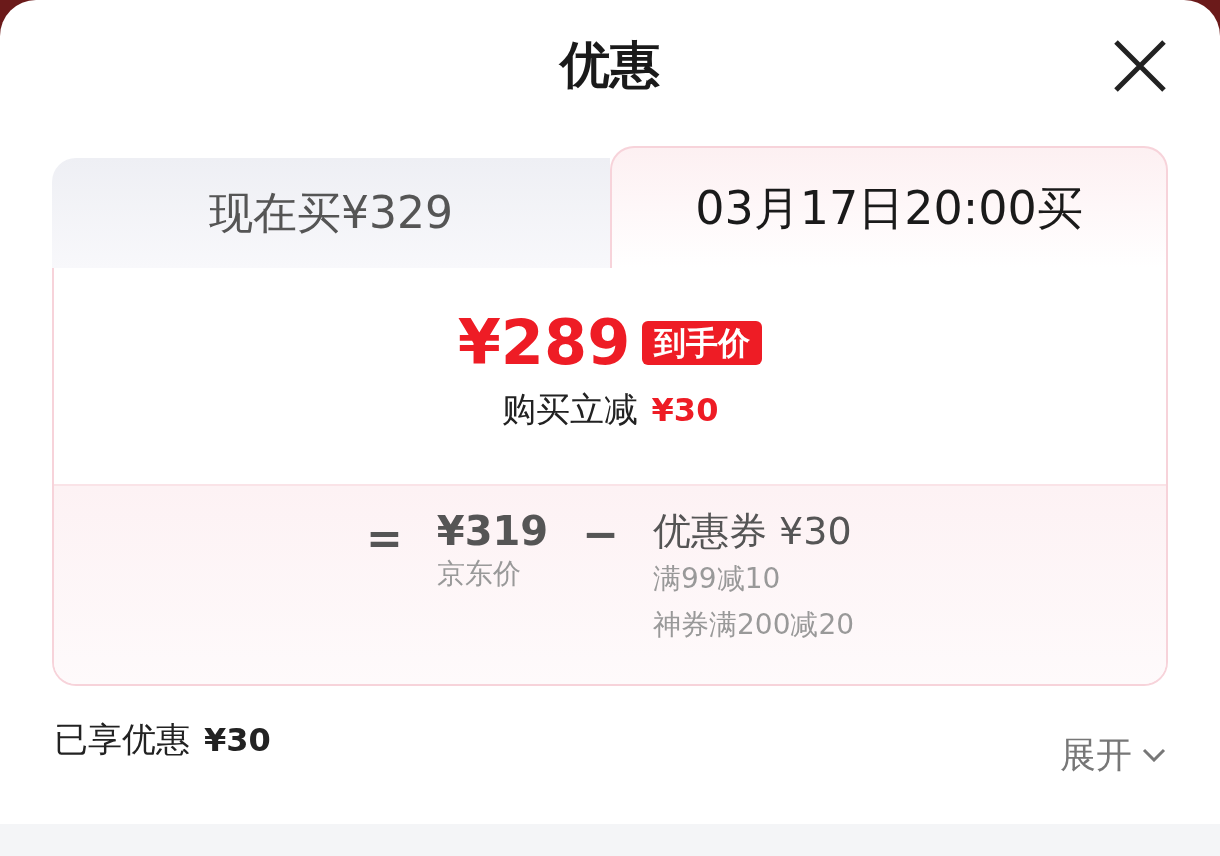 The width and height of the screenshot is (1220, 856). I want to click on coupon-title: 优惠券 ¥30, so click(753, 531).